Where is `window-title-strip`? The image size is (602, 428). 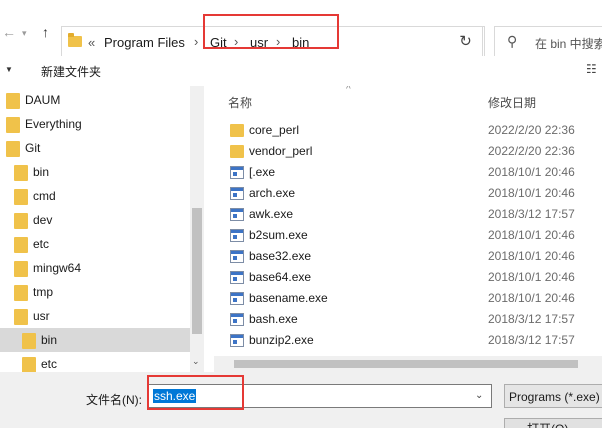
window-title-strip is located at coordinates (301, 5).